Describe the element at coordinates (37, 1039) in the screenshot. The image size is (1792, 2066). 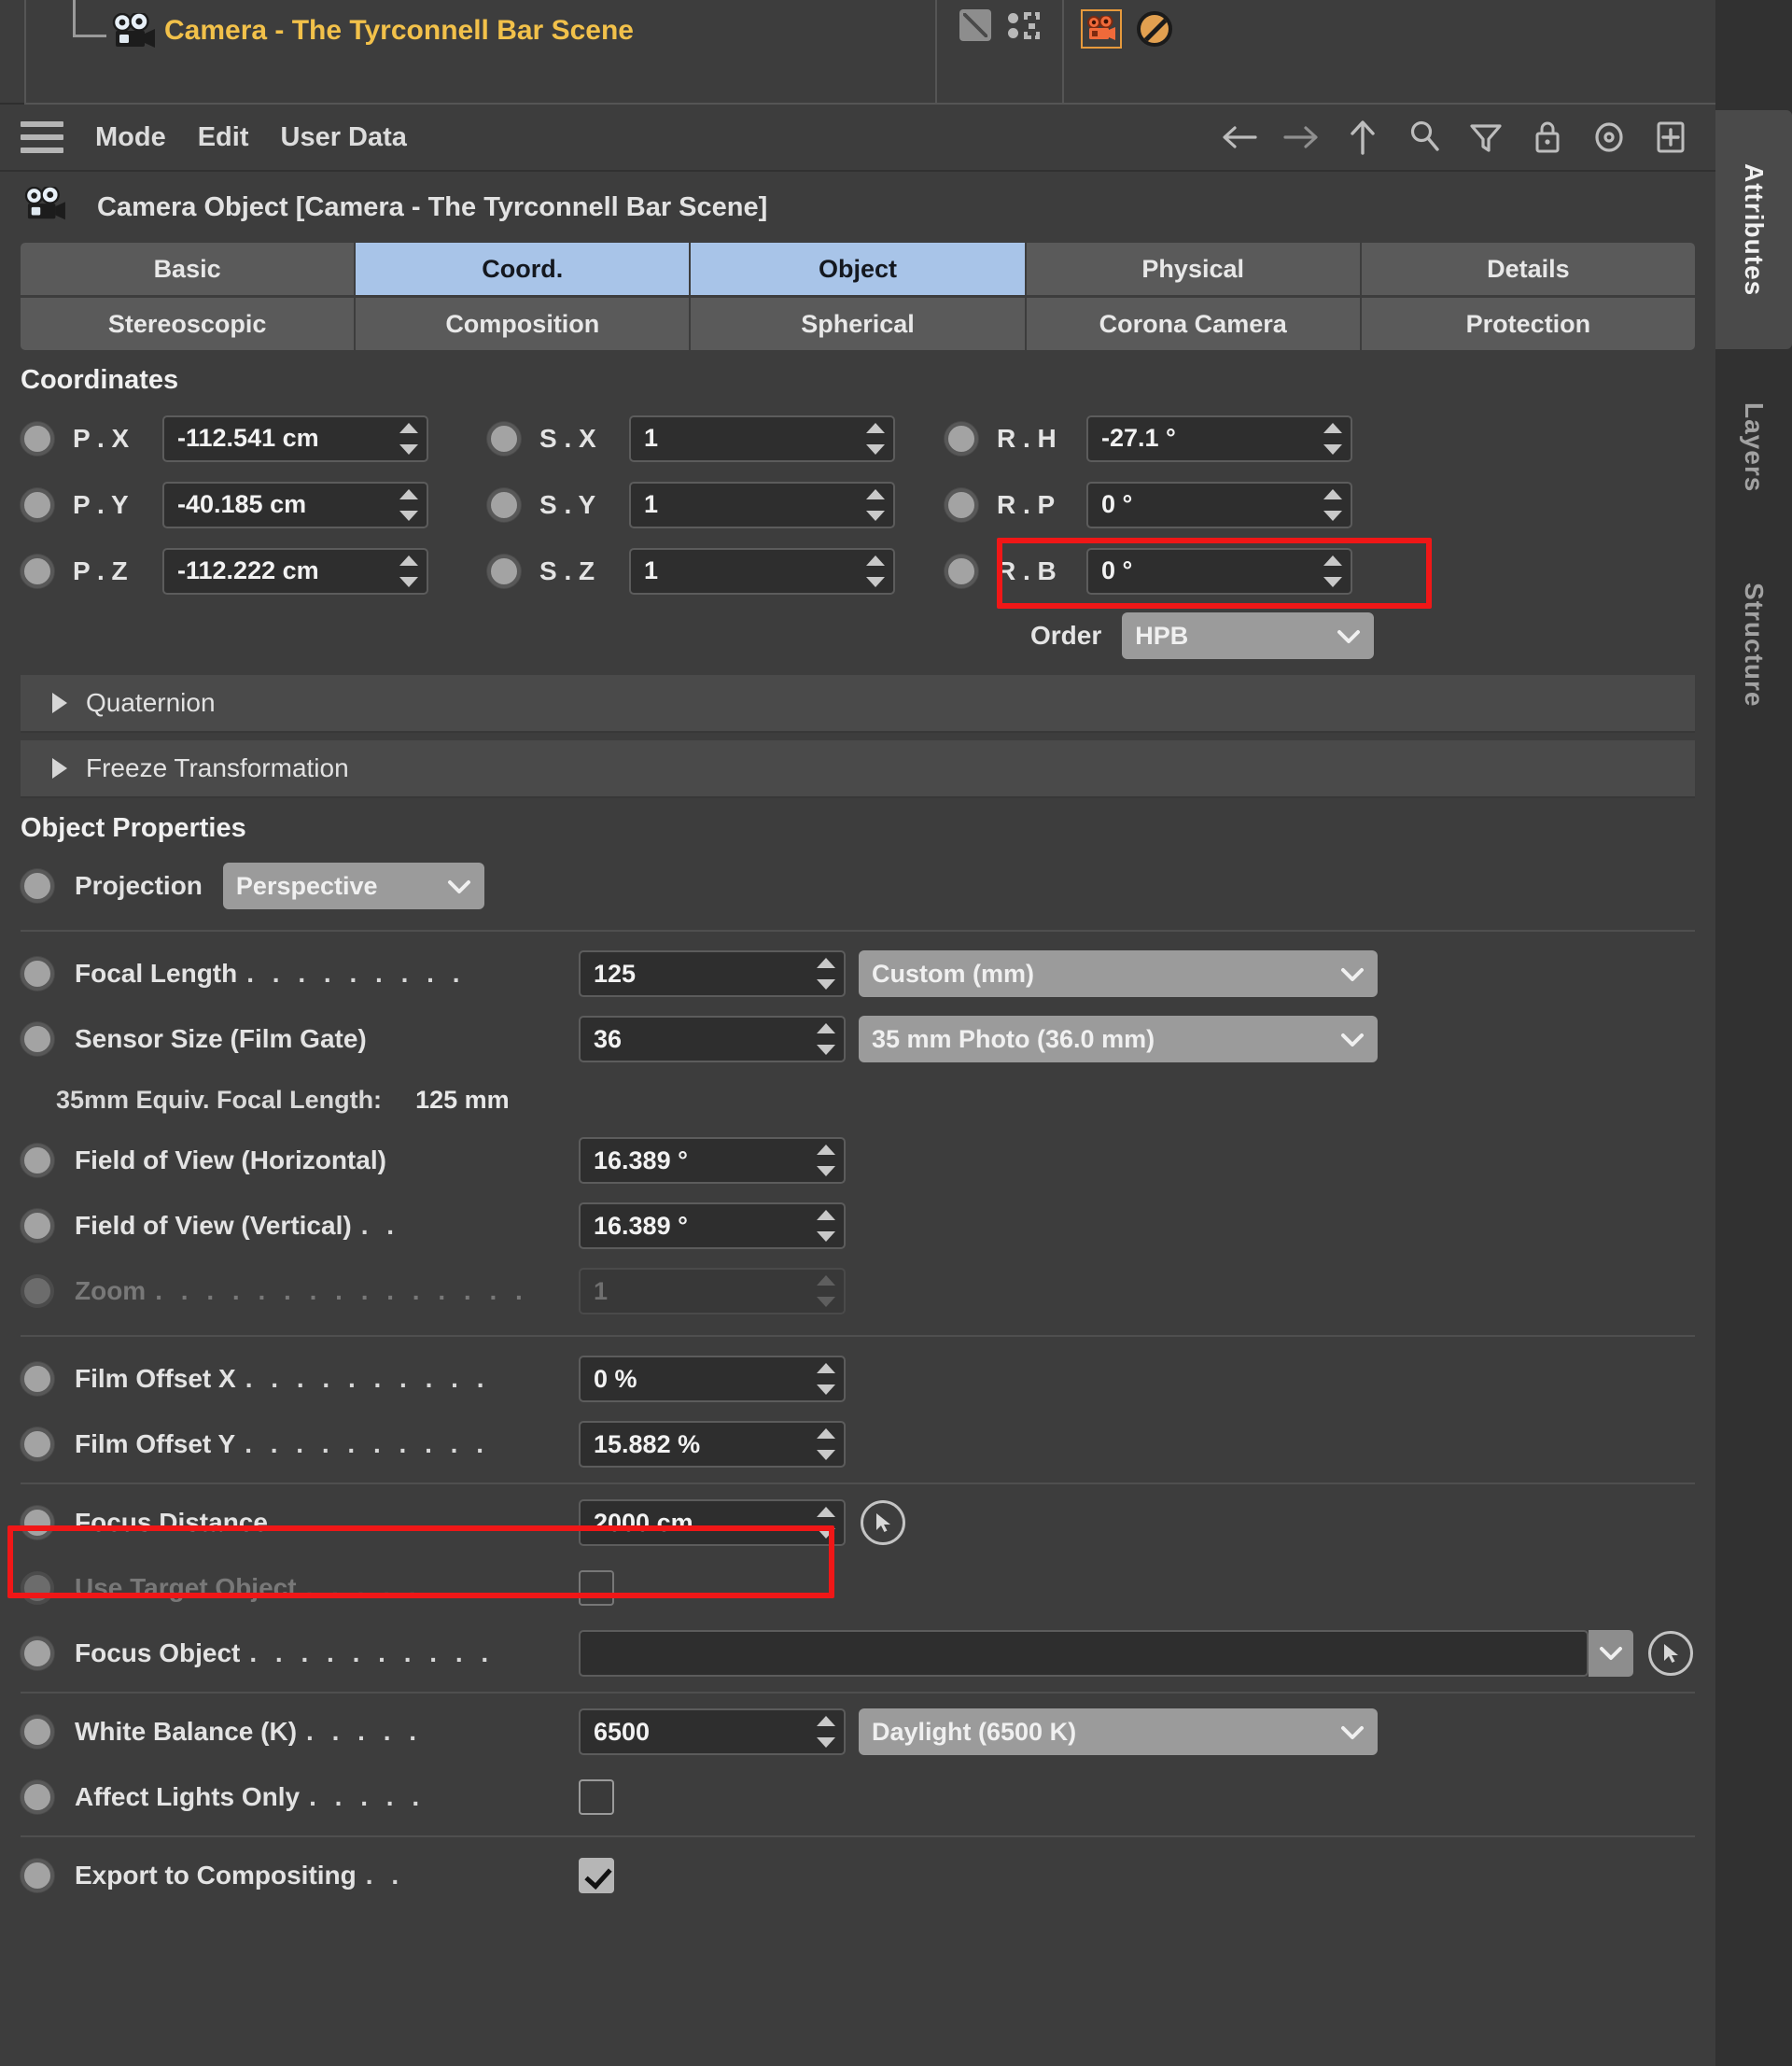
I see `anim-track-dot-sensor-size` at that location.